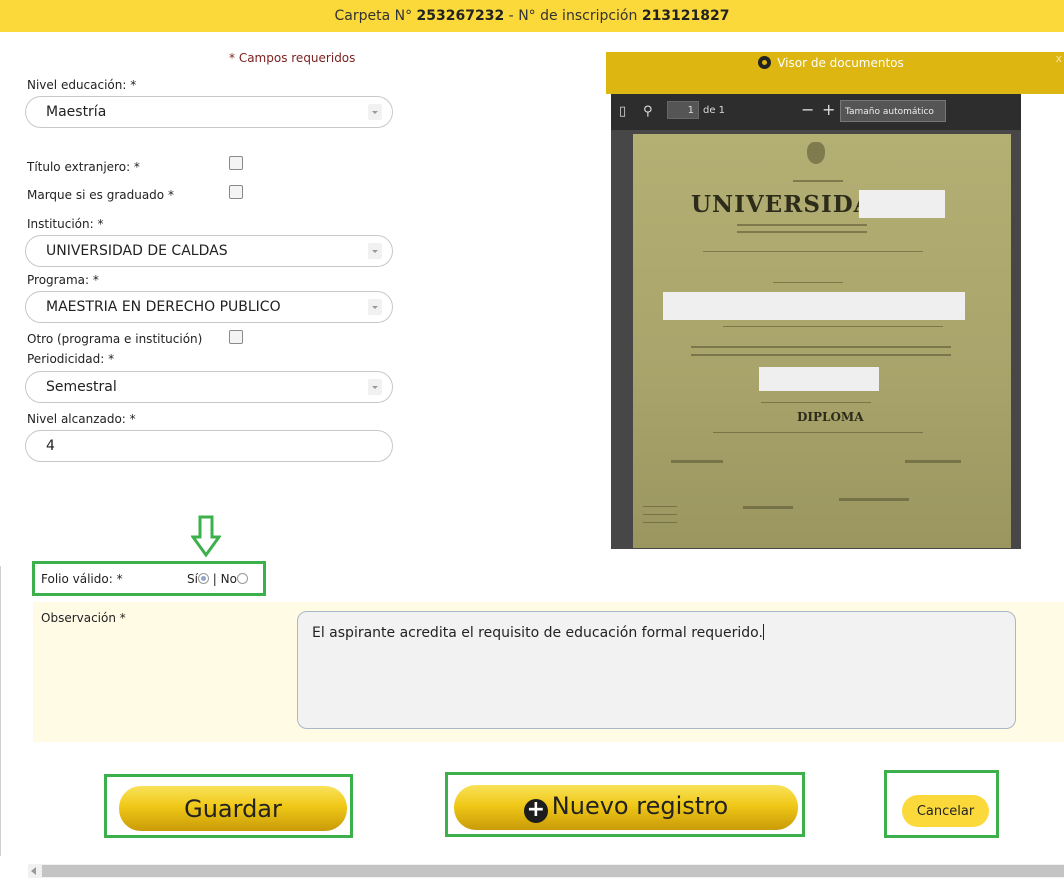 The width and height of the screenshot is (1064, 880). Describe the element at coordinates (82, 579) in the screenshot. I see `folio-valido-label: Folio válido: *` at that location.